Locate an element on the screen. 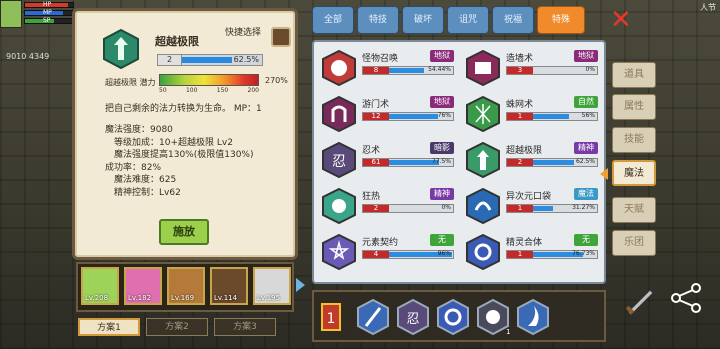  skill-cell-frenzy: 狂热 精神 2 0% is located at coordinates (390, 206).